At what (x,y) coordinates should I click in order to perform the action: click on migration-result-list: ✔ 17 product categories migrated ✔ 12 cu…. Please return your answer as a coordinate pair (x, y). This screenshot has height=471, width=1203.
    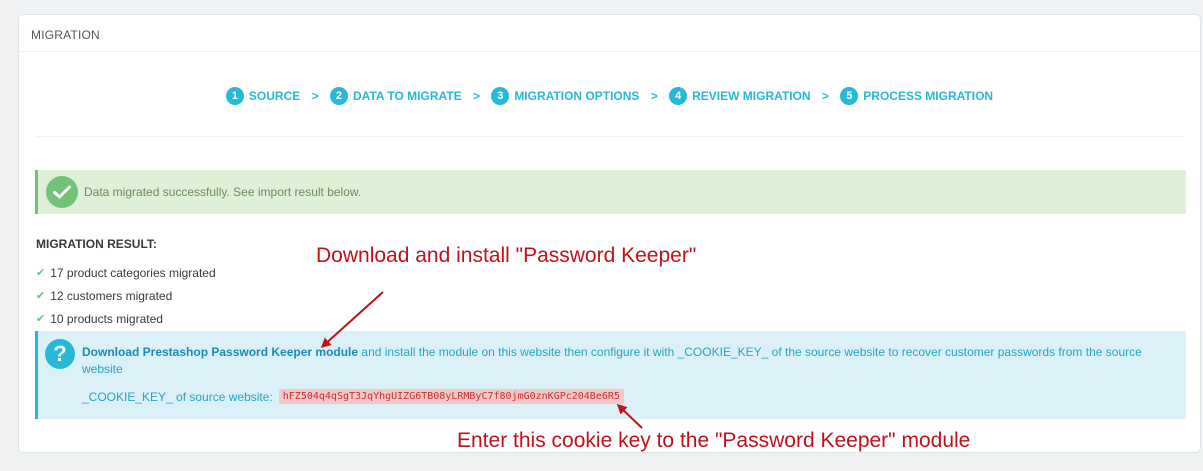
    Looking at the image, I should click on (126, 295).